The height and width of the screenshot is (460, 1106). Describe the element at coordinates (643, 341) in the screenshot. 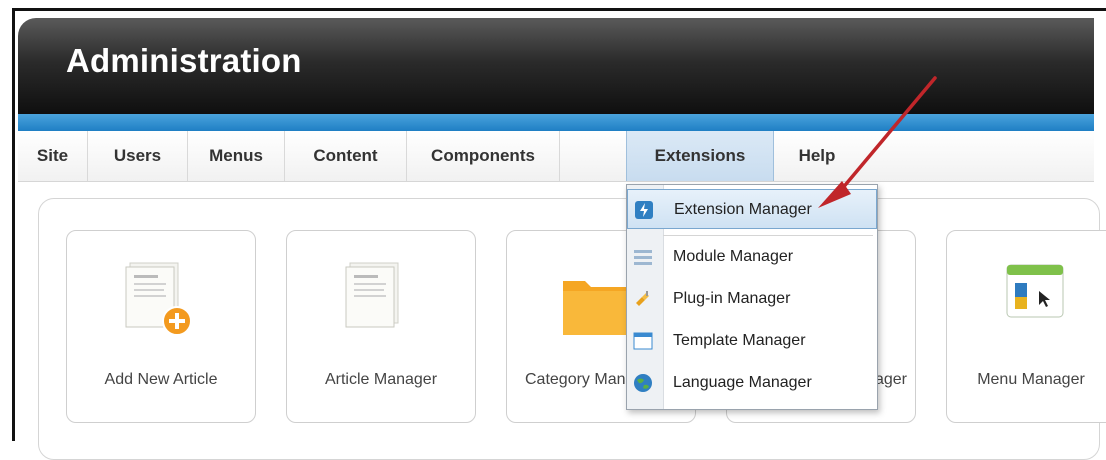

I see `template-icon` at that location.